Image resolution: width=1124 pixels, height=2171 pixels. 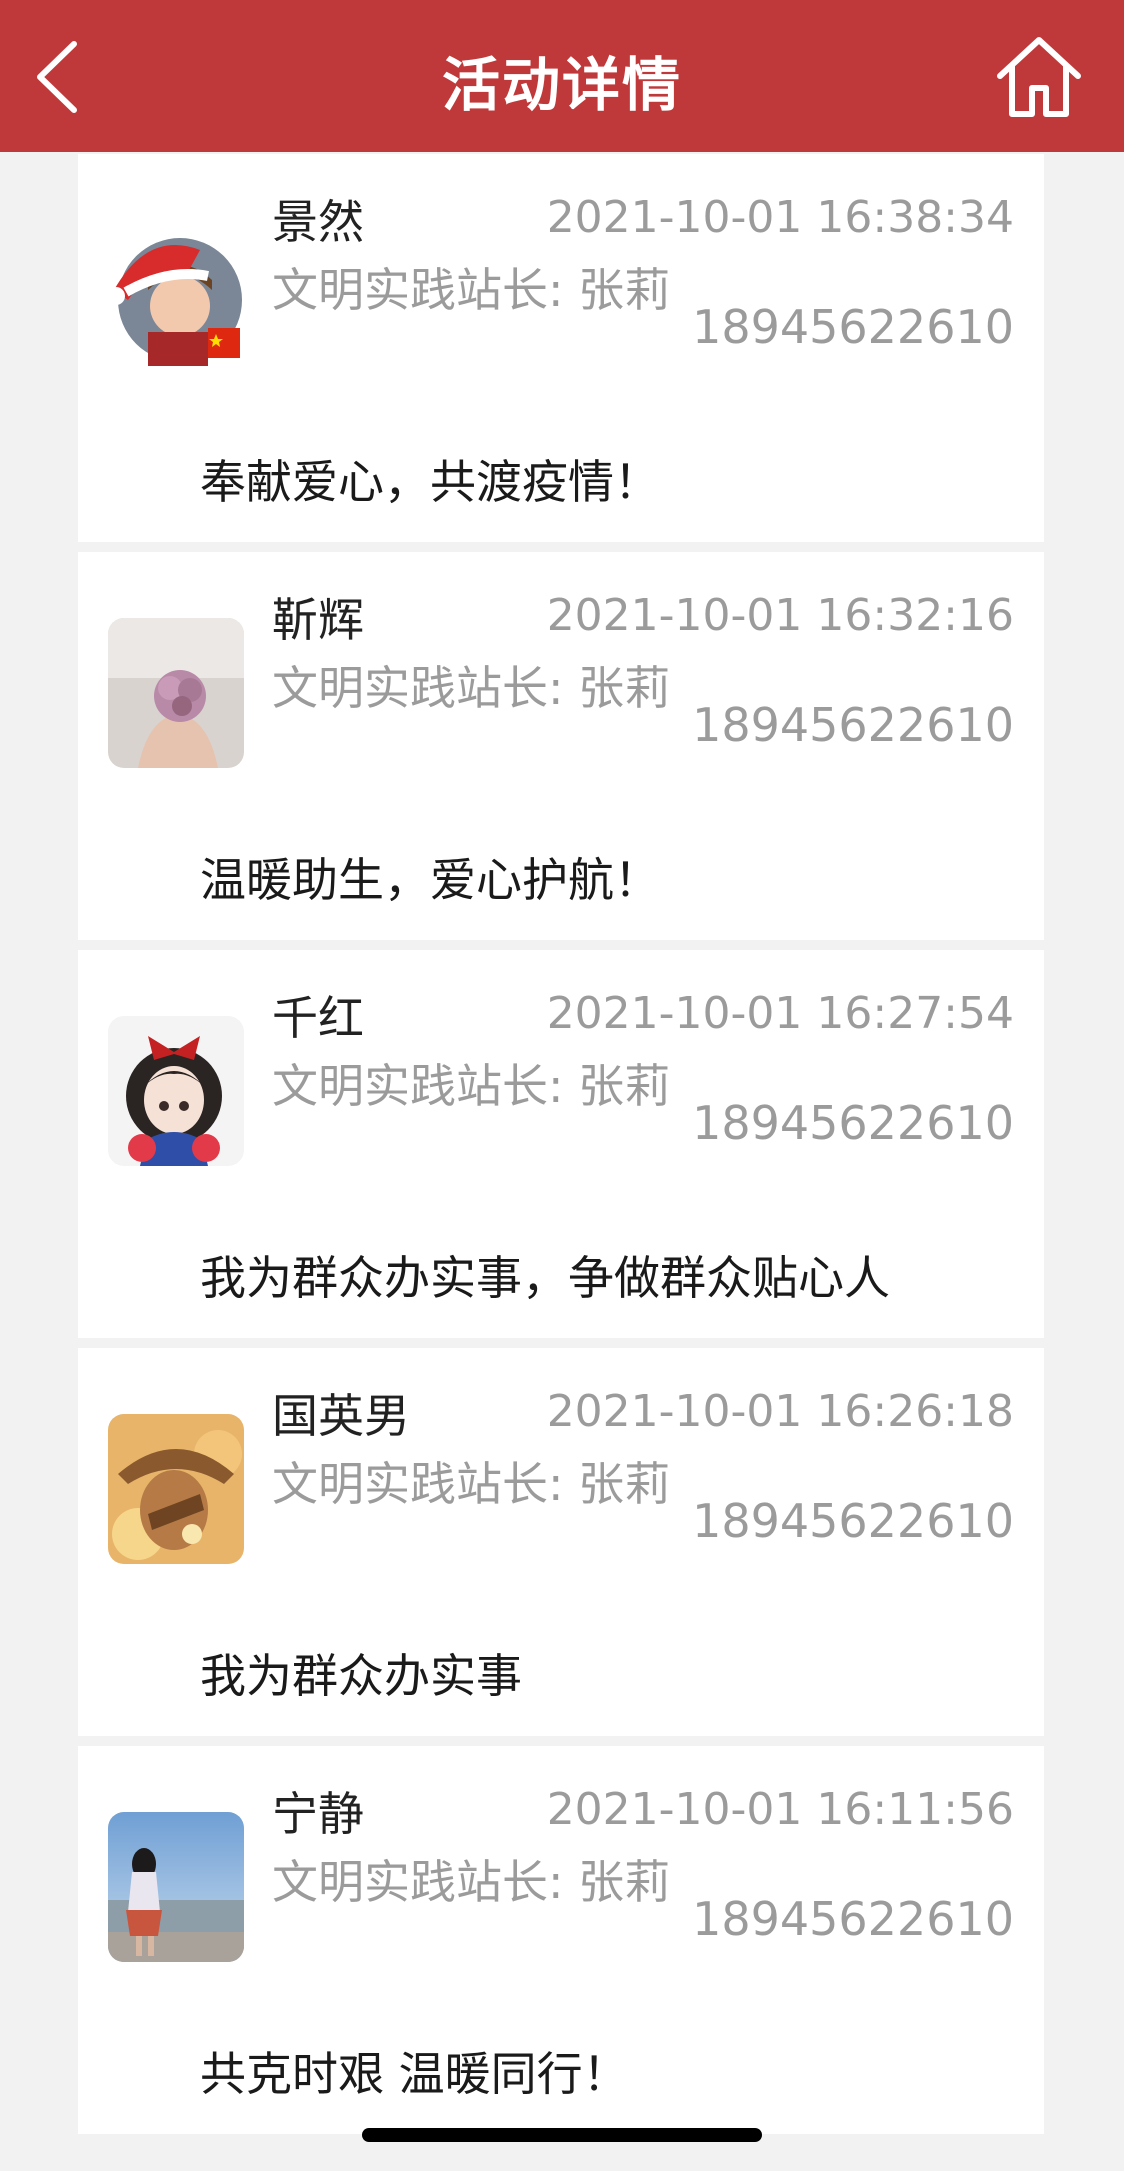 I want to click on post-content: 奉献爱心，共渡疫情！, so click(x=430, y=482).